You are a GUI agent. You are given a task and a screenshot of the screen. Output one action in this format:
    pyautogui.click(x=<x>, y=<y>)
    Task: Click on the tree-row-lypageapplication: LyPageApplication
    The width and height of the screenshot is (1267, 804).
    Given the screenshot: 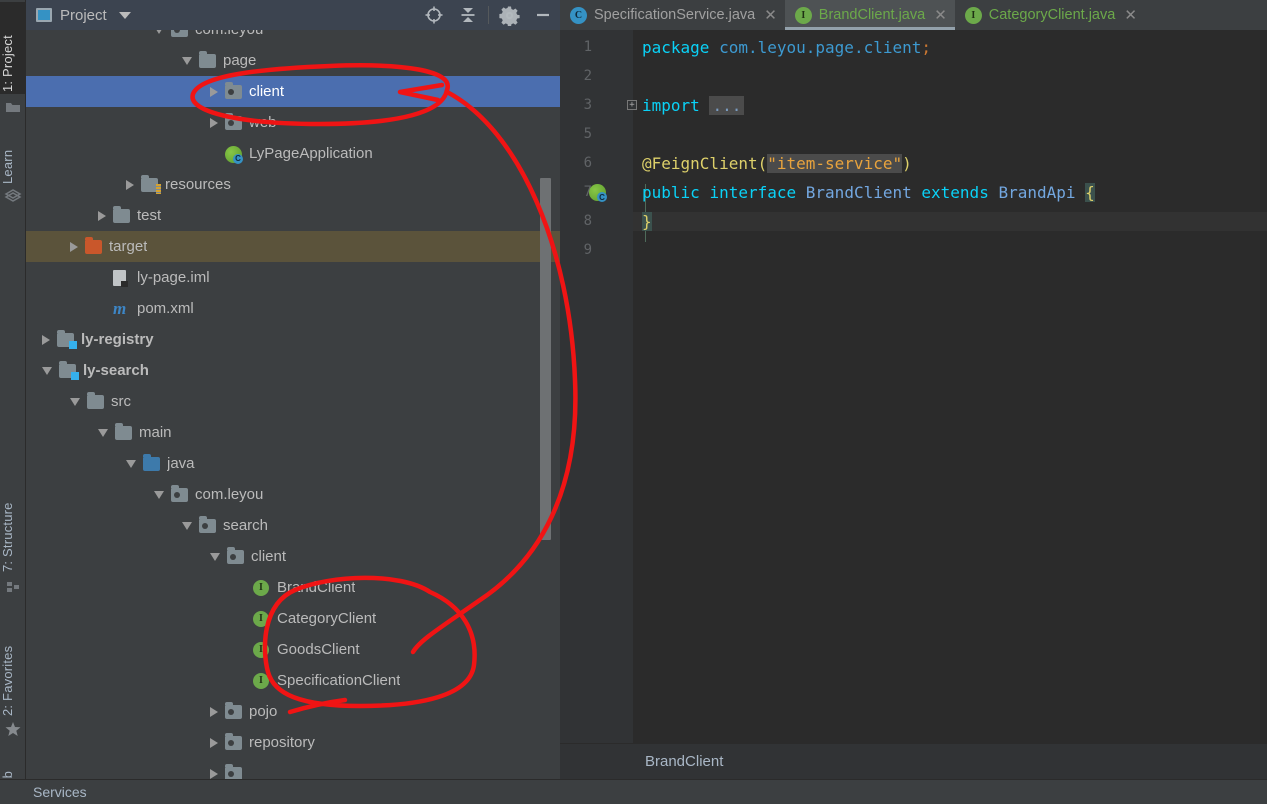 What is the action you would take?
    pyautogui.click(x=293, y=153)
    